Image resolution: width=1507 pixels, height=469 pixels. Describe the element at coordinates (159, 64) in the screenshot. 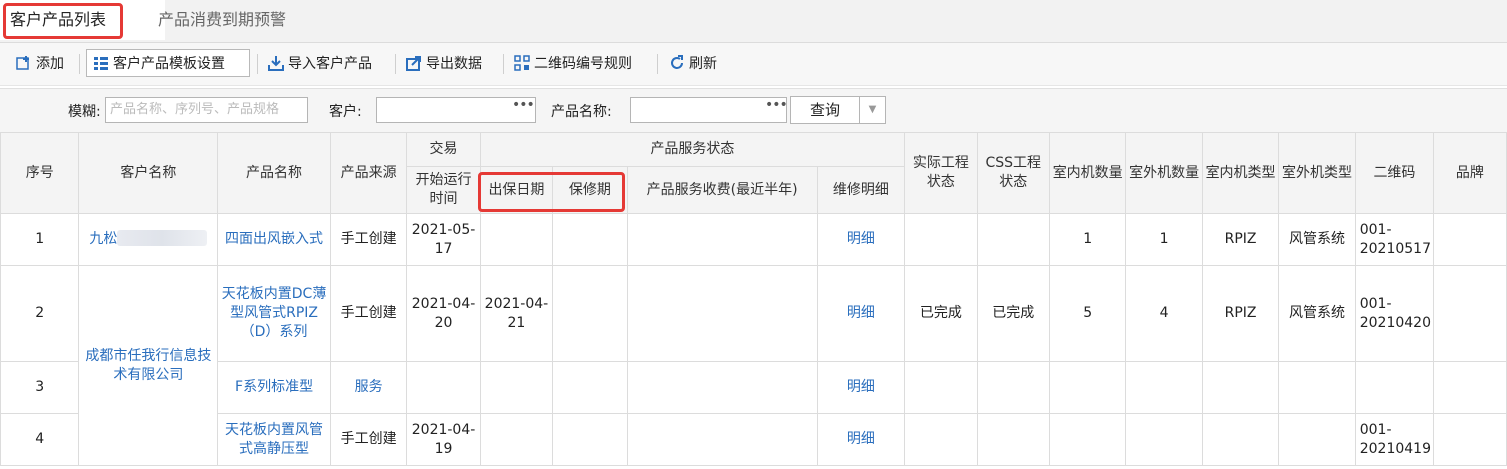

I see `template-settings-label: 客户产品模板设置` at that location.